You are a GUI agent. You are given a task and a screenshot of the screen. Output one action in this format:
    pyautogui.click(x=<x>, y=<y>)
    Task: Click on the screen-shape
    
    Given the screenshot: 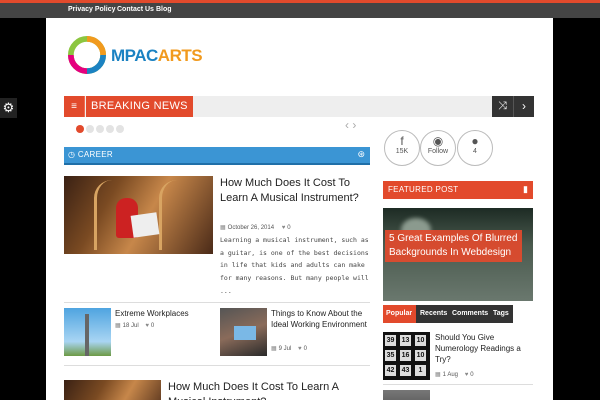 What is the action you would take?
    pyautogui.click(x=245, y=333)
    